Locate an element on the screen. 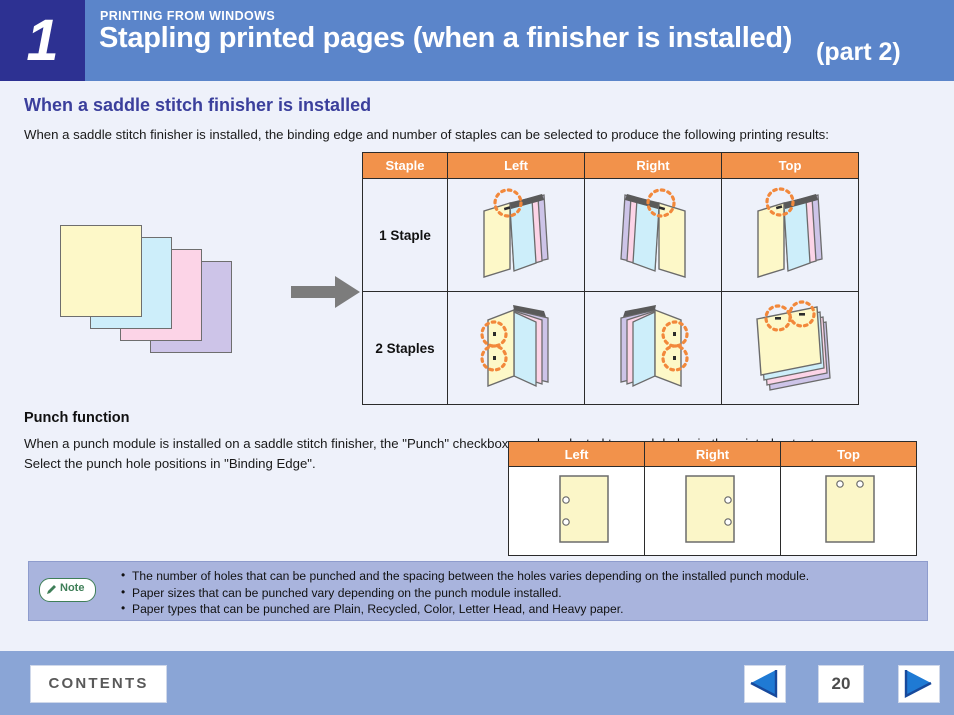 This screenshot has height=715, width=954. cell-page-punch-top is located at coordinates (848, 511).